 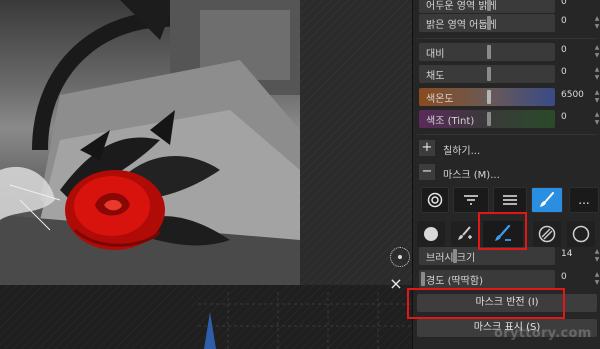 What do you see at coordinates (508, 7) in the screenshot?
I see `shadows-slider: 어두운 영역 밝게 0` at bounding box center [508, 7].